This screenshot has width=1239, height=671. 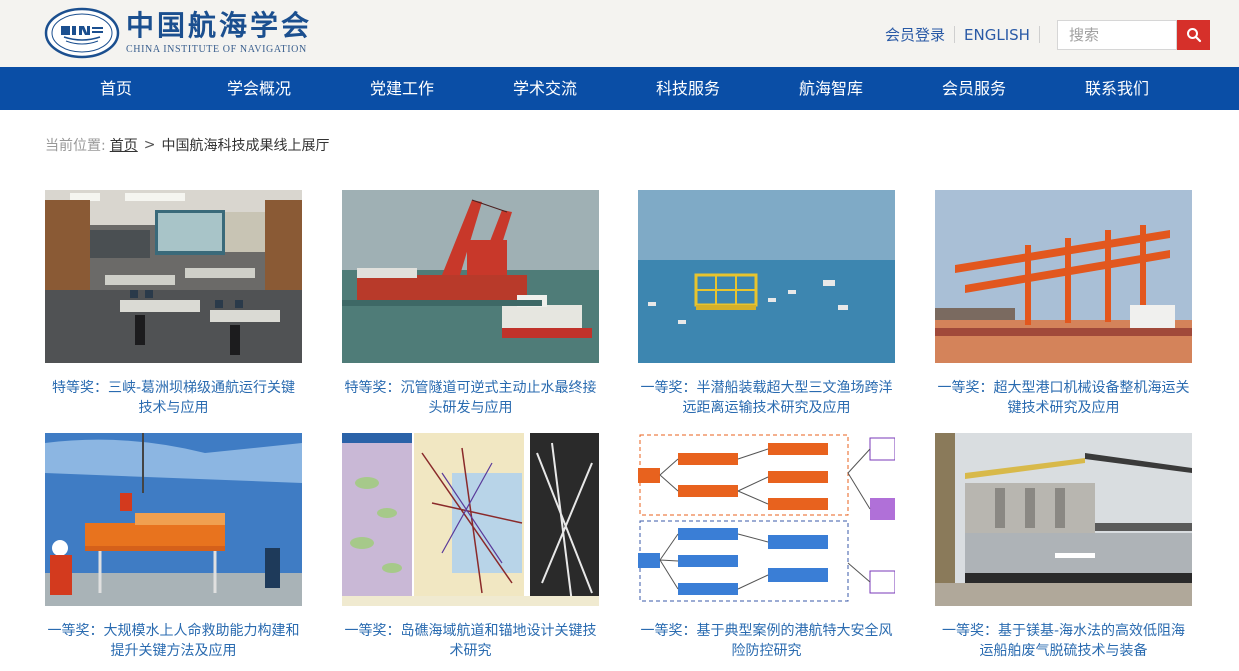 I want to click on breadcrumb-home-link: 首页, so click(x=124, y=145).